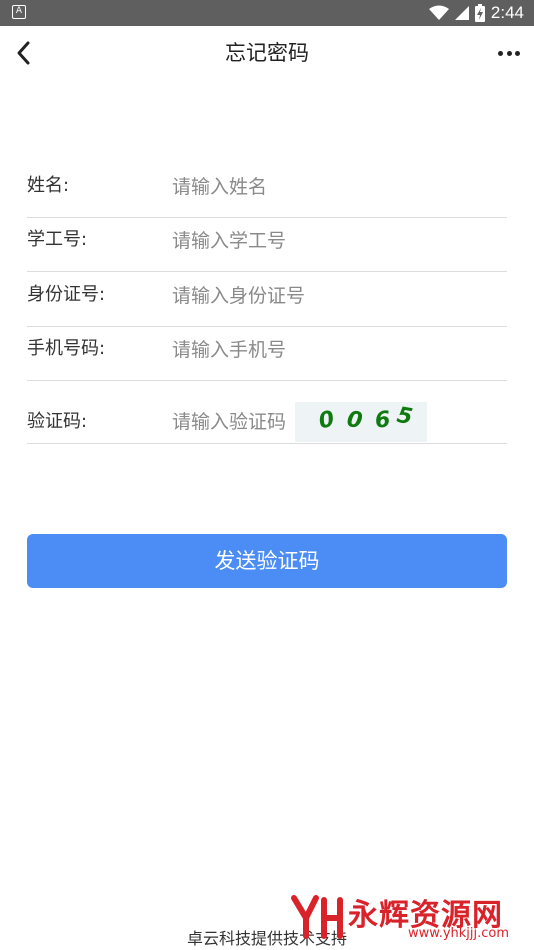 The height and width of the screenshot is (950, 534). What do you see at coordinates (337, 187) in the screenshot?
I see `name-input` at bounding box center [337, 187].